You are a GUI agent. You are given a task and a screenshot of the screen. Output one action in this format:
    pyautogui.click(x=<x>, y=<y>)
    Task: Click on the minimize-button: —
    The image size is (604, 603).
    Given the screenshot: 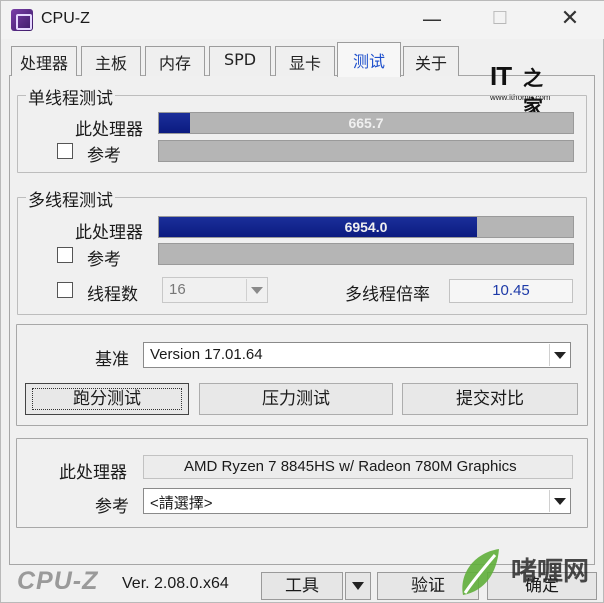 What is the action you would take?
    pyautogui.click(x=432, y=20)
    